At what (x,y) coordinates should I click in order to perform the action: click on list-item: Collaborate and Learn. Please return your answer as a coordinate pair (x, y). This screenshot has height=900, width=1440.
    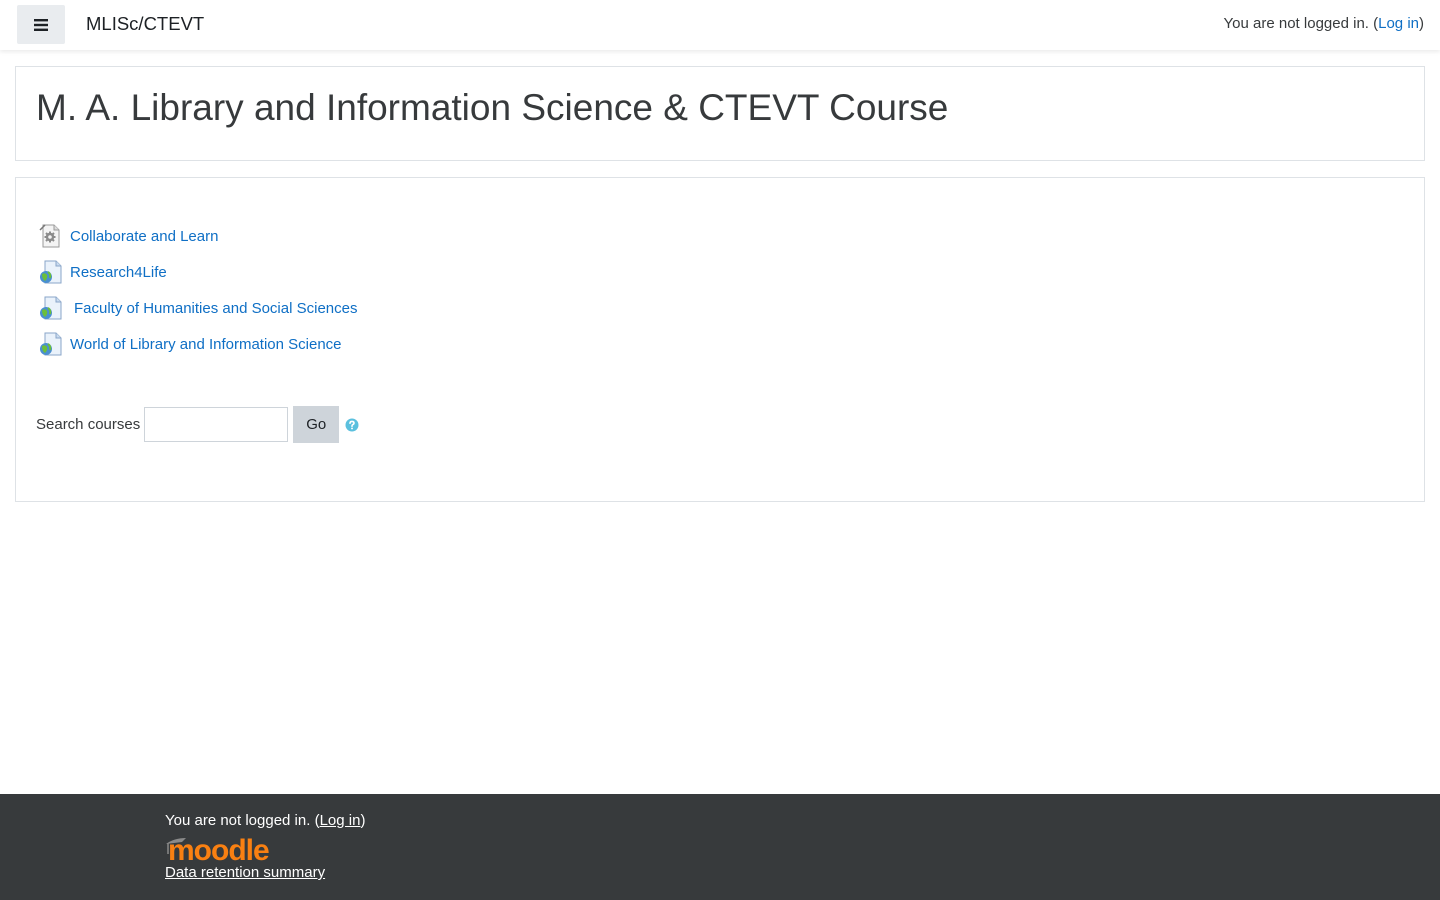
    Looking at the image, I should click on (198, 236).